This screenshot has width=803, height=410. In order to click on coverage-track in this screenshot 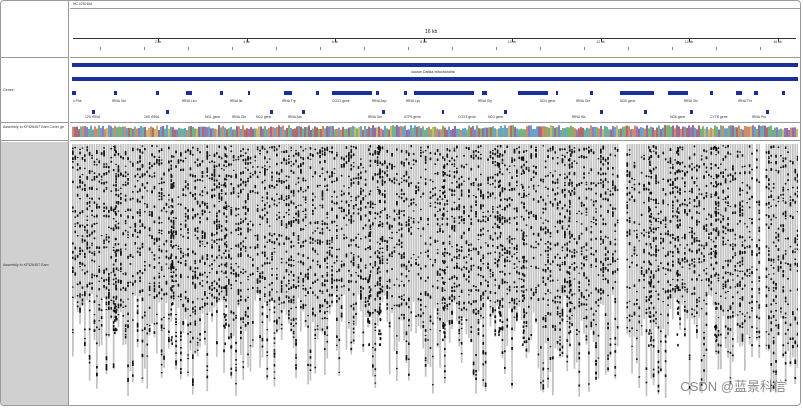, I will do `click(435, 131)`.